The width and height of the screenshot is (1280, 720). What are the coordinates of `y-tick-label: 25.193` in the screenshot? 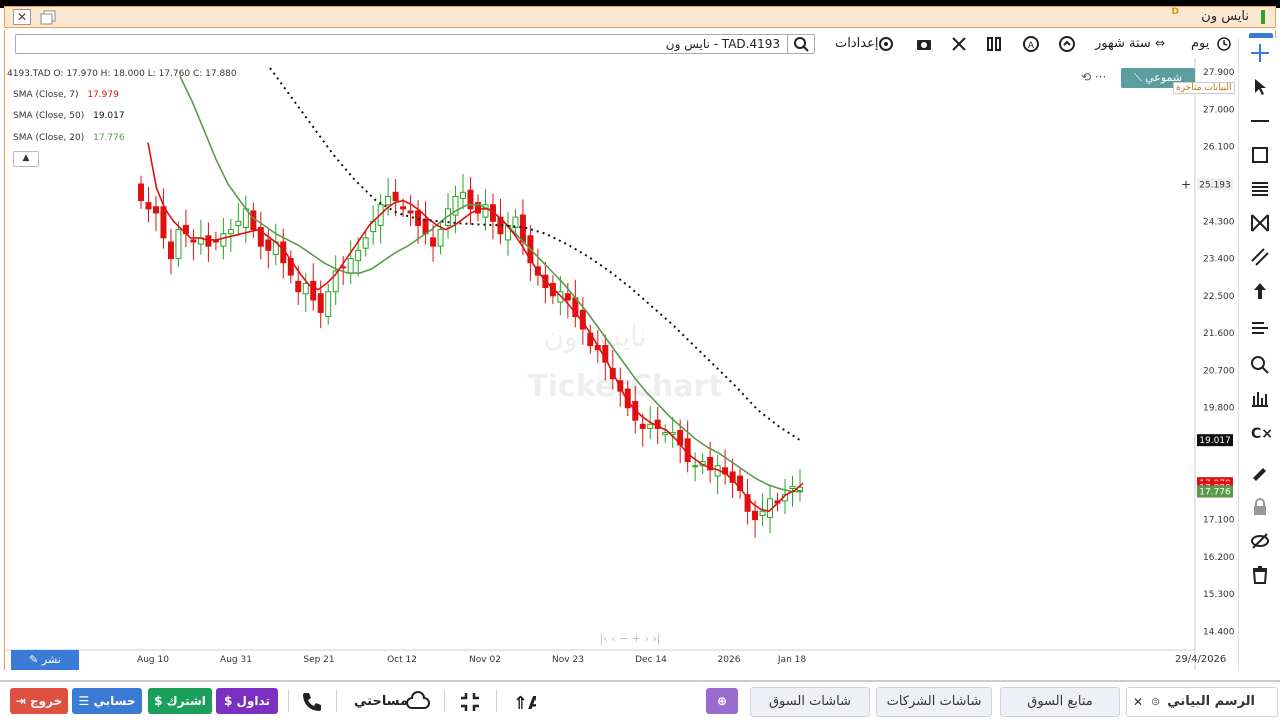 It's located at (1215, 185).